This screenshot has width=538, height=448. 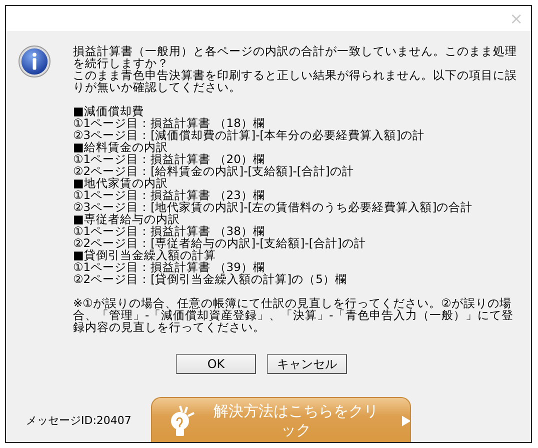 What do you see at coordinates (307, 364) in the screenshot?
I see `dialog-button: キャンセル` at bounding box center [307, 364].